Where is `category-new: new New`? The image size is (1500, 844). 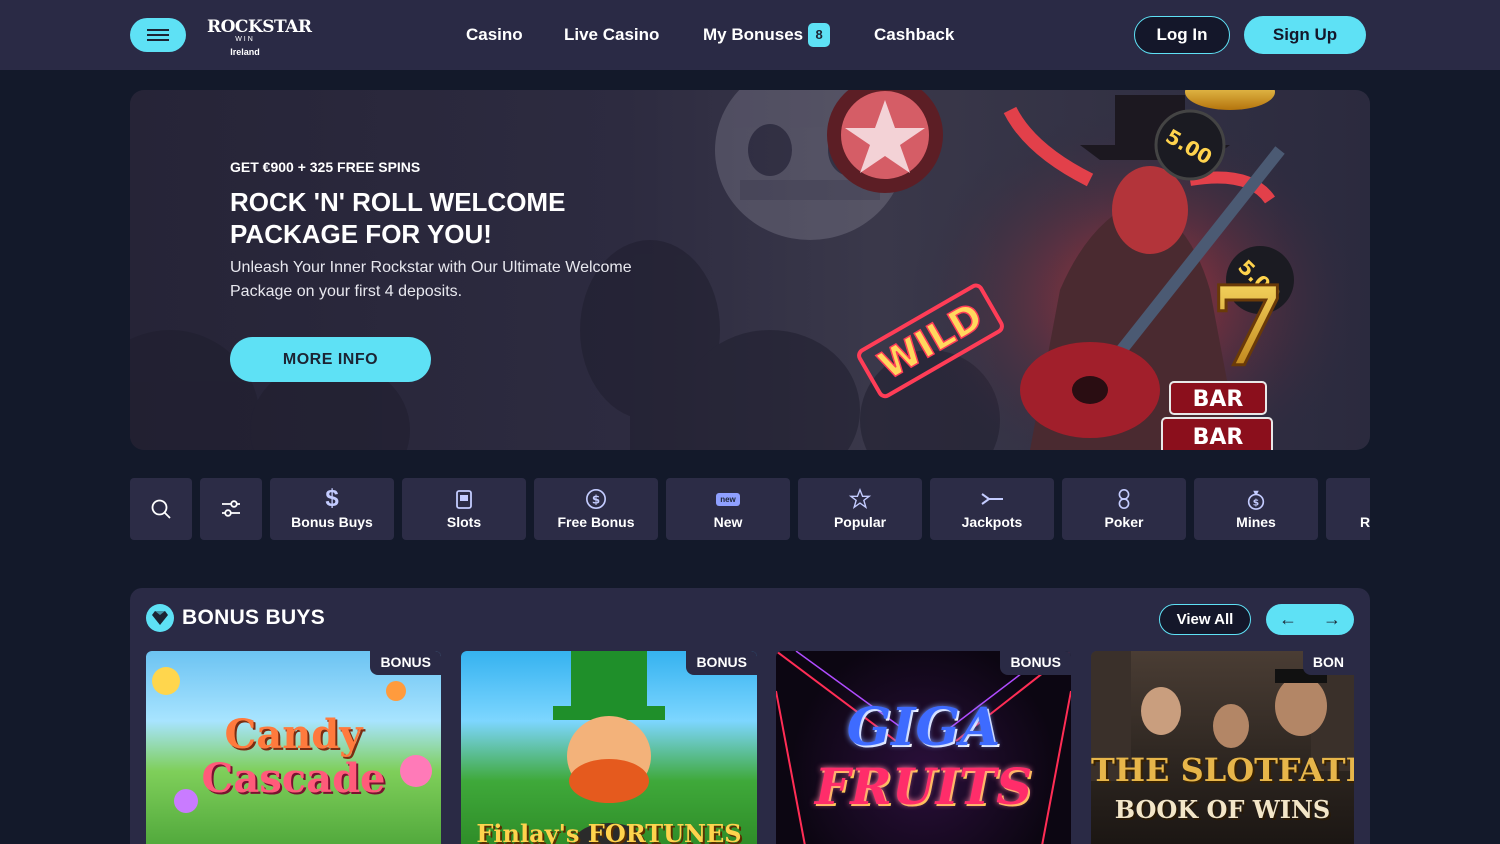 category-new: new New is located at coordinates (728, 509).